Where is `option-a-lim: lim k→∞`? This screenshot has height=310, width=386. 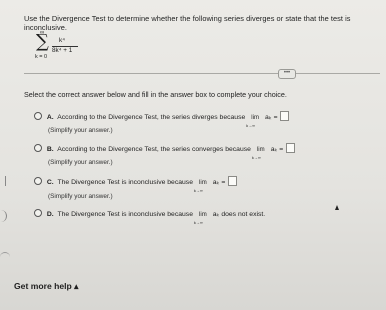 option-a-lim: lim k→∞ is located at coordinates (254, 121).